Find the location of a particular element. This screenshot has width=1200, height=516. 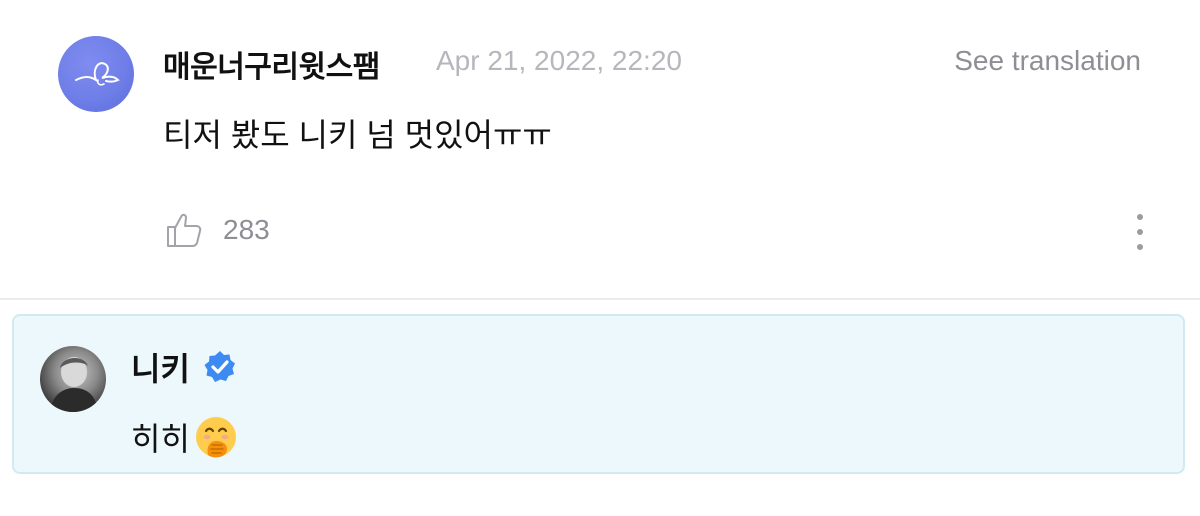

avatar is located at coordinates (96, 74).